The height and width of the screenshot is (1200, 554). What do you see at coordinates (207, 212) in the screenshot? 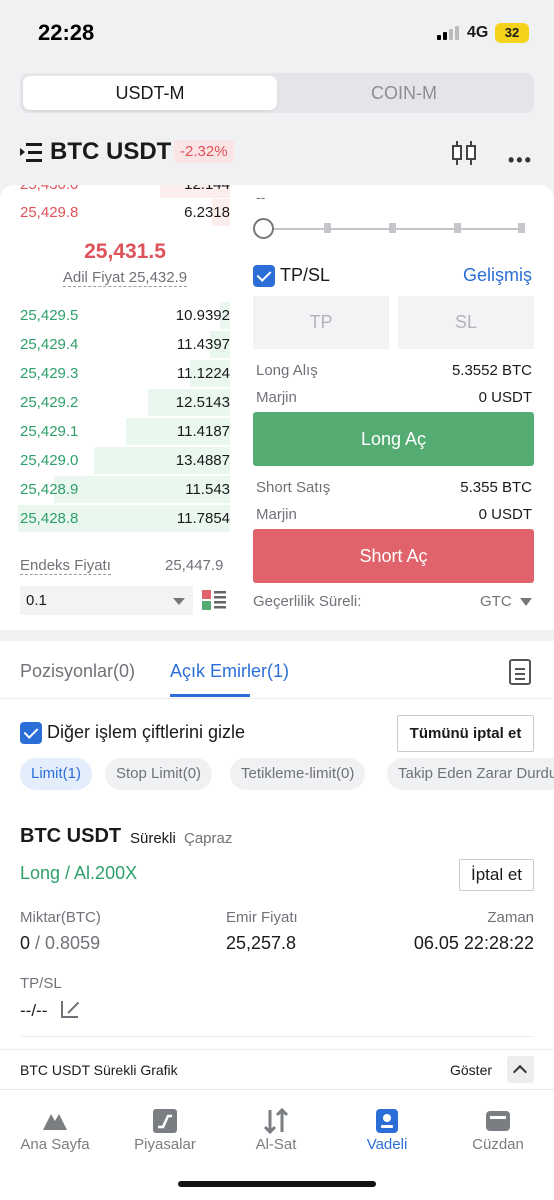
I see `ask-qty: 6.2318` at bounding box center [207, 212].